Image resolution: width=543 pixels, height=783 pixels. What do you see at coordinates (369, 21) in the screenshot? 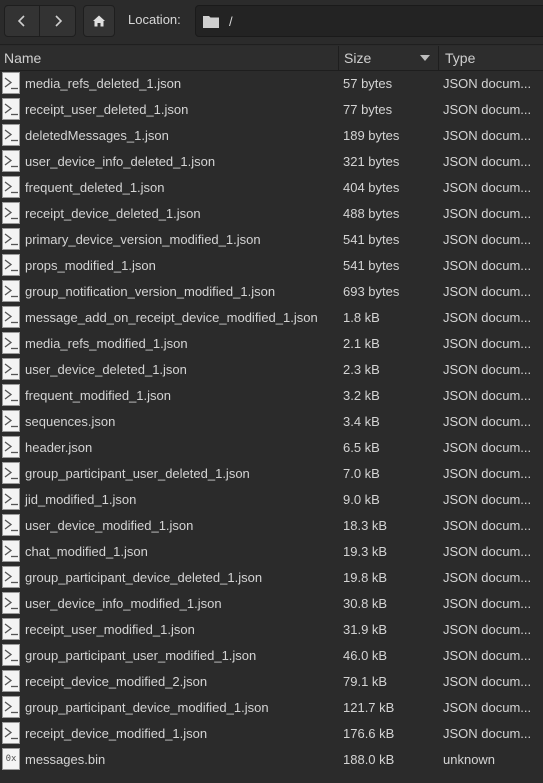
I see `location-field: /` at bounding box center [369, 21].